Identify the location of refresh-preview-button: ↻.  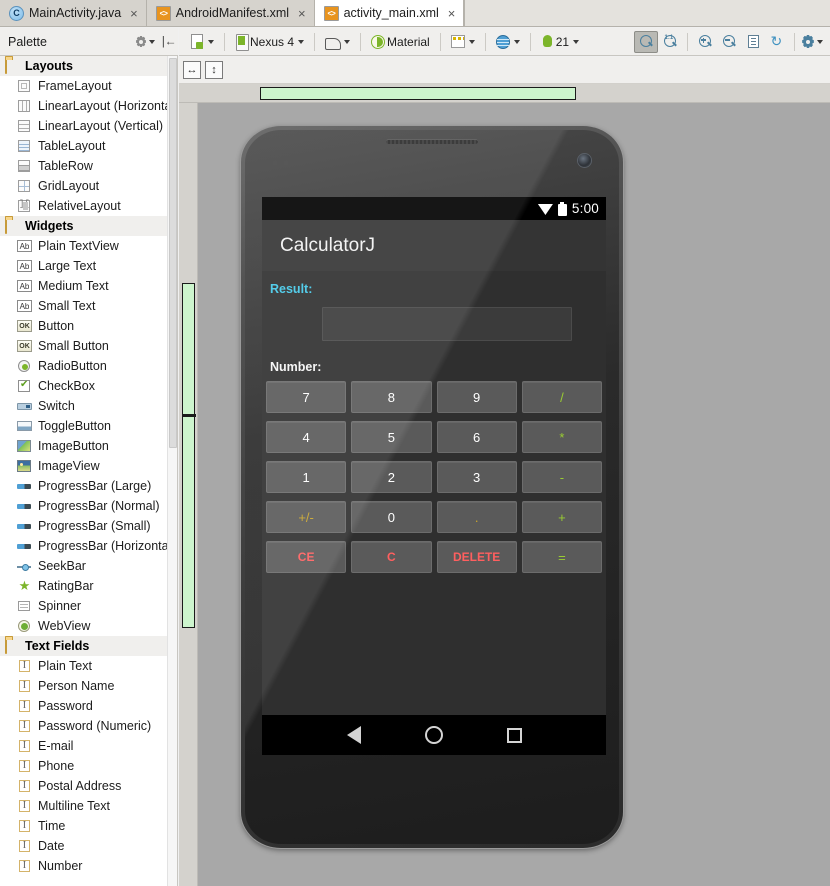
(777, 42).